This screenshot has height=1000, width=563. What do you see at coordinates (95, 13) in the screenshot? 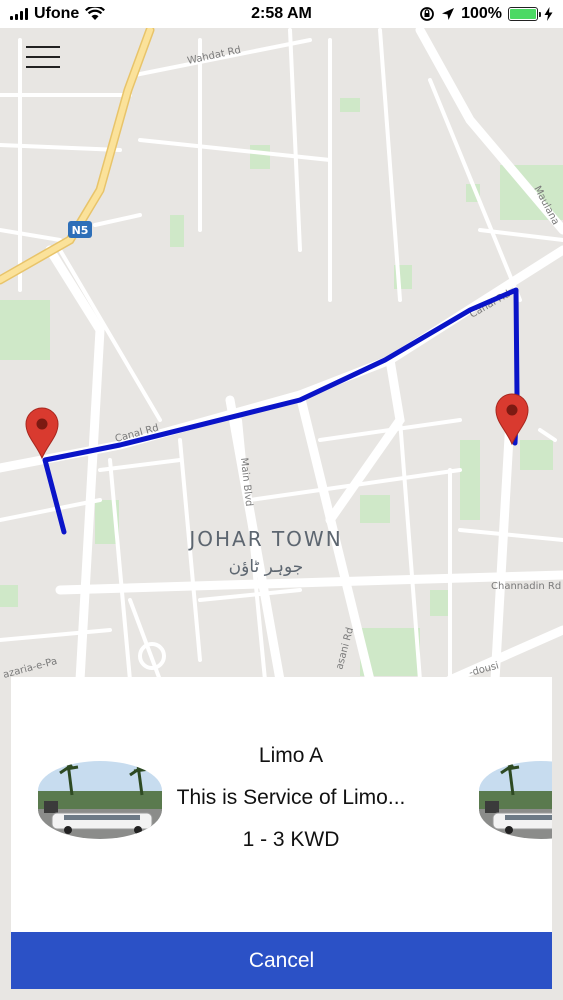
I see `wifi-icon` at bounding box center [95, 13].